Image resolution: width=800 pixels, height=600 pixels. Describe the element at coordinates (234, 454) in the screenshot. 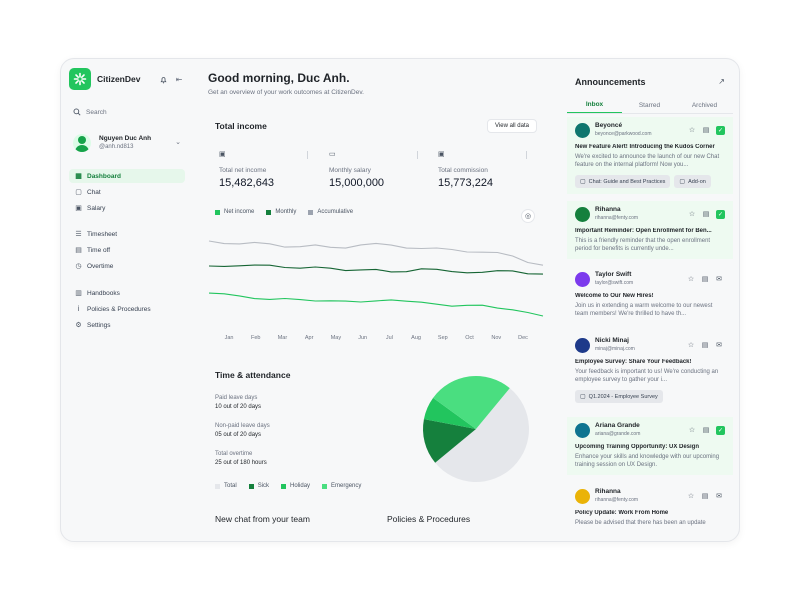

I see `overtime-label: Total overtime` at that location.